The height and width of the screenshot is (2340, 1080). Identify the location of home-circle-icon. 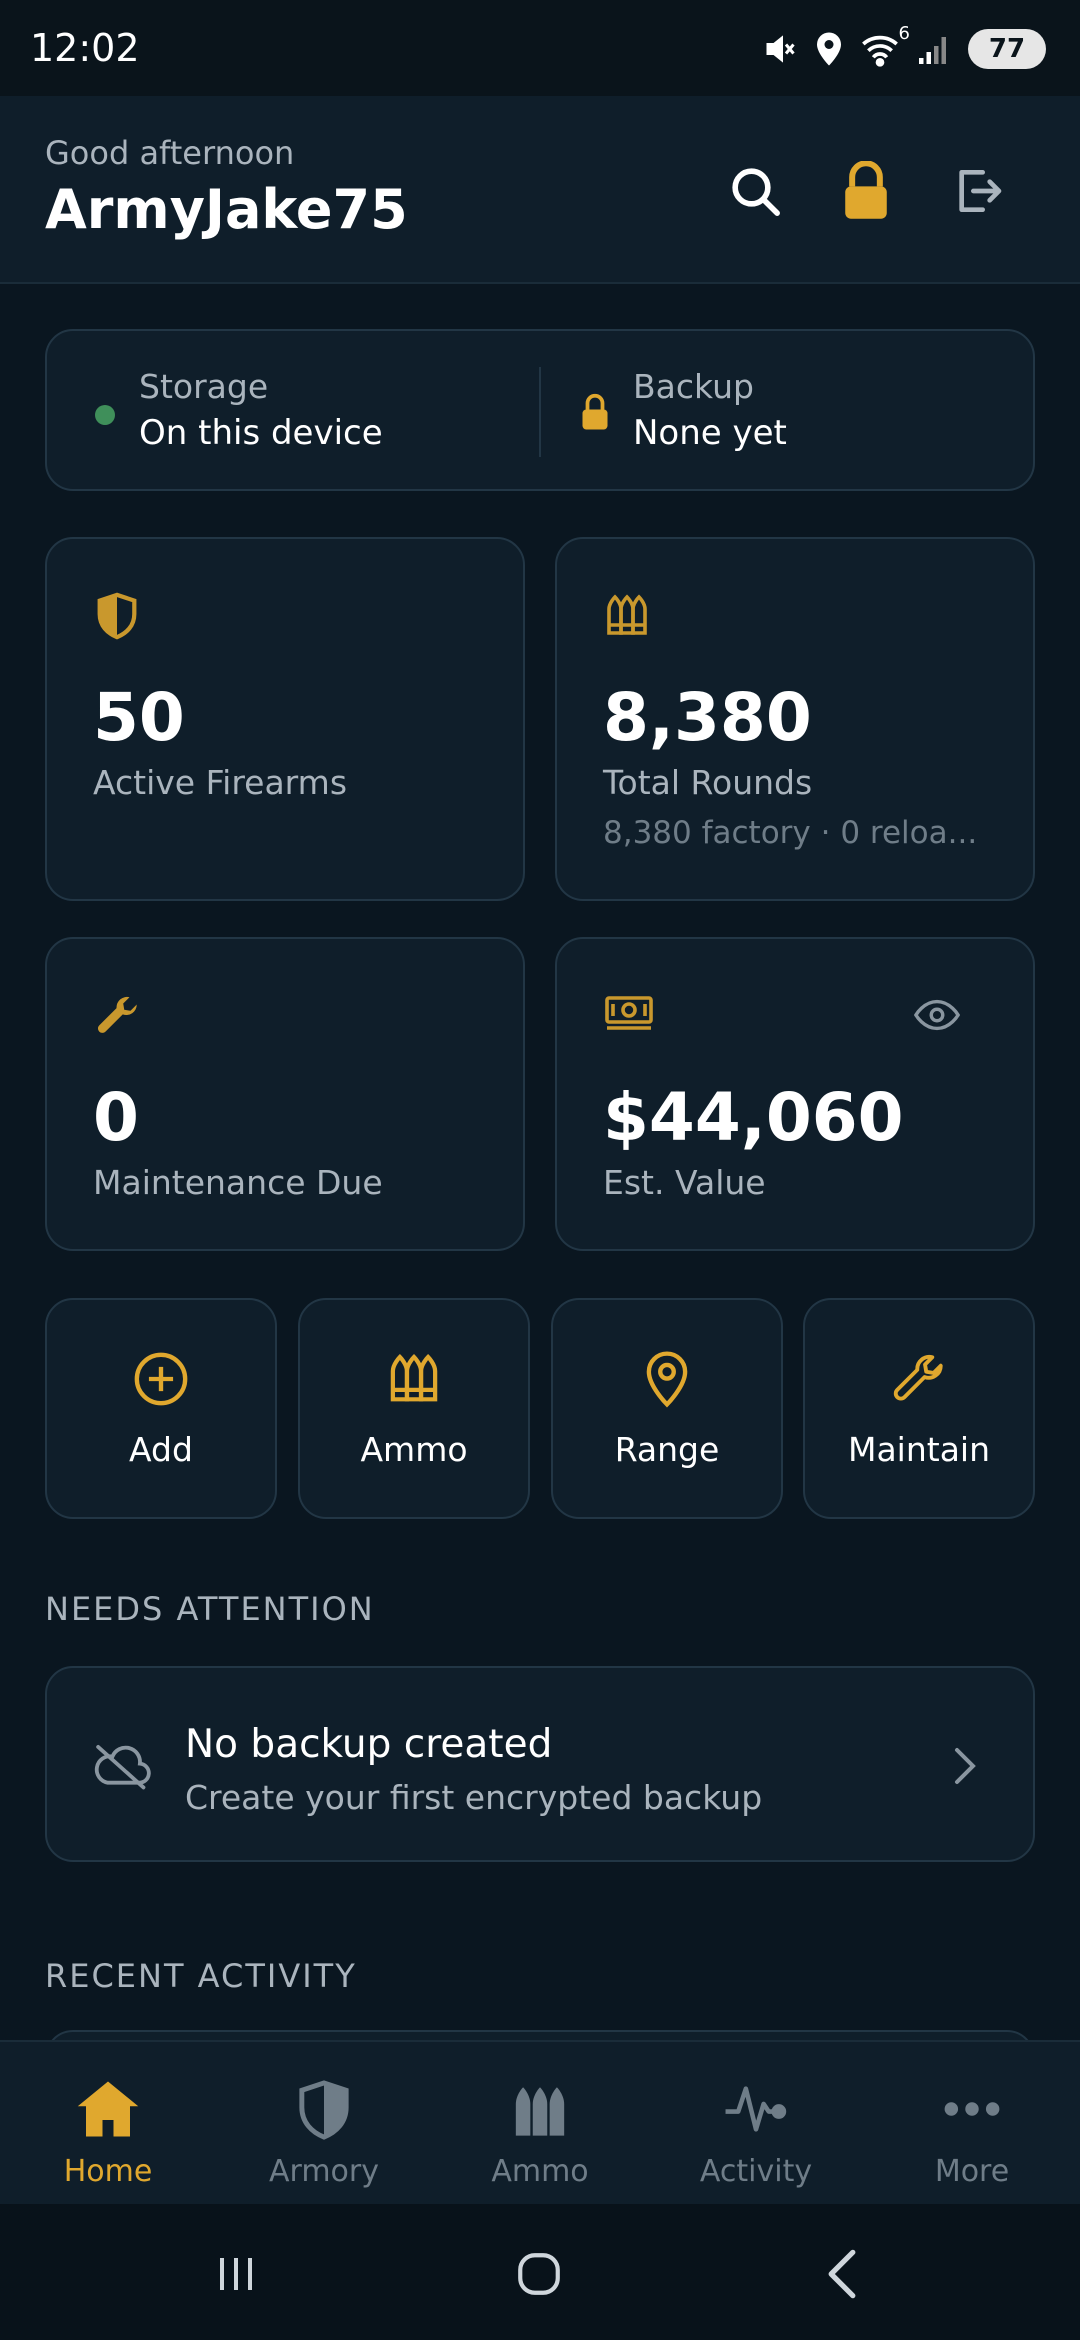
(539, 2274).